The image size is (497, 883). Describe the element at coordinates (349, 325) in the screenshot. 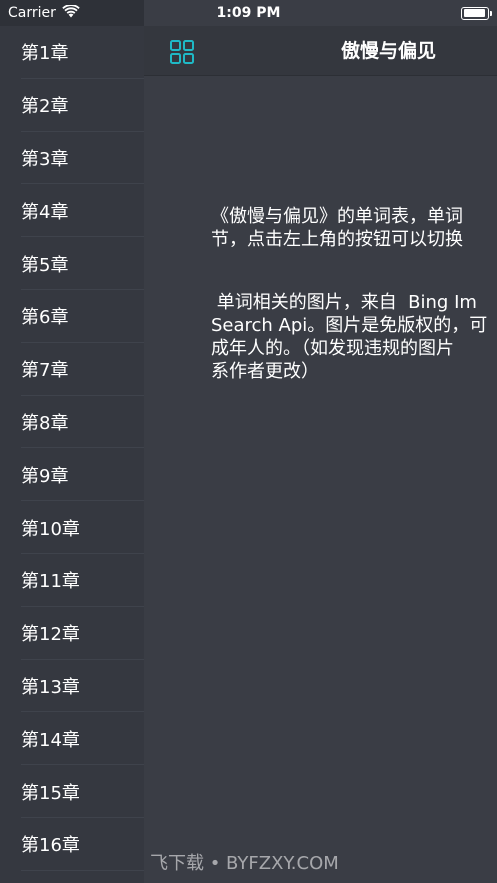

I see `text-line: Search Api。图片是免版权的，可` at that location.